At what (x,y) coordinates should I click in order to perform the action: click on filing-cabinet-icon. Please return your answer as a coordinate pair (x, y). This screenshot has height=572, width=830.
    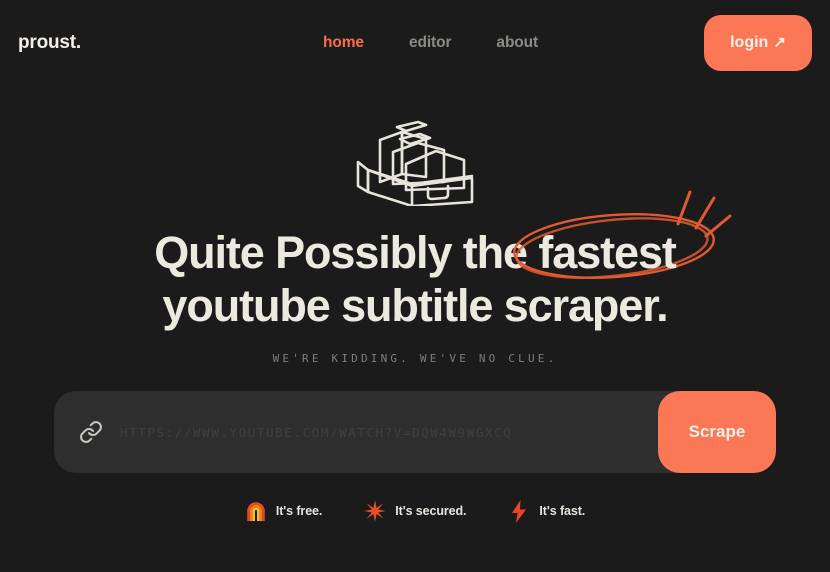
    Looking at the image, I should click on (415, 163).